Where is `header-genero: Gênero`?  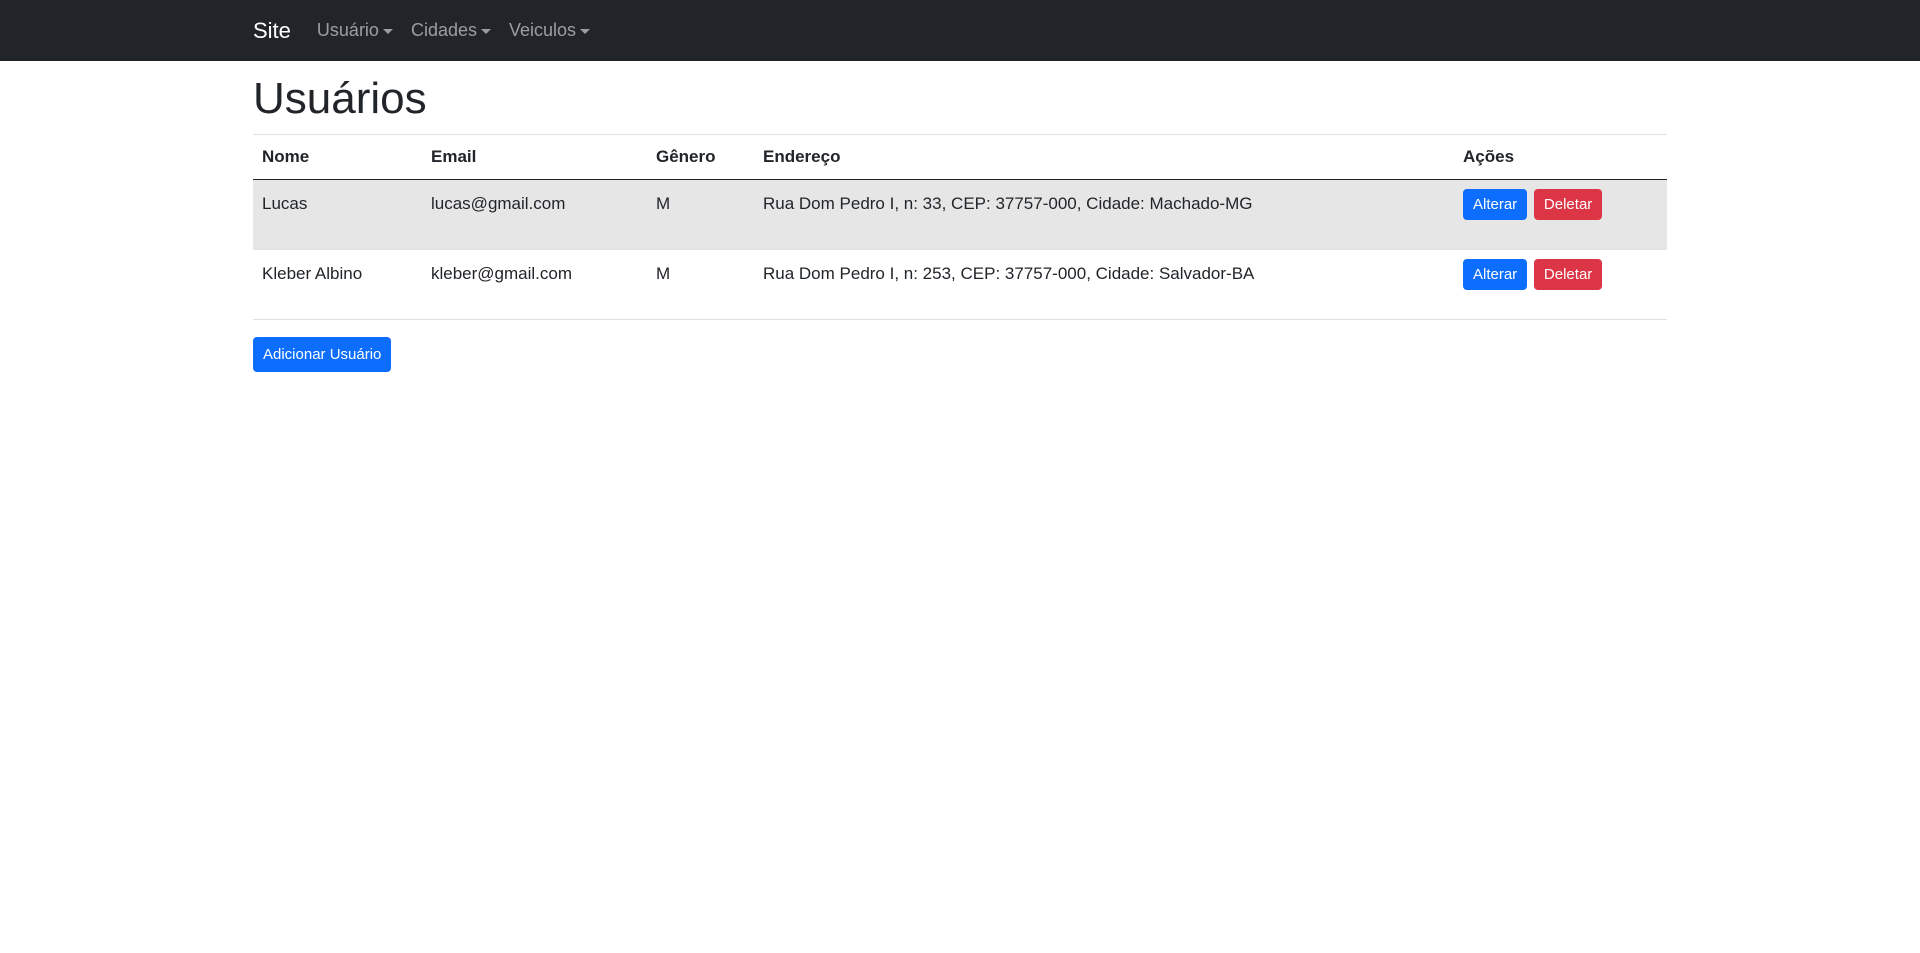
header-genero: Gênero is located at coordinates (700, 156).